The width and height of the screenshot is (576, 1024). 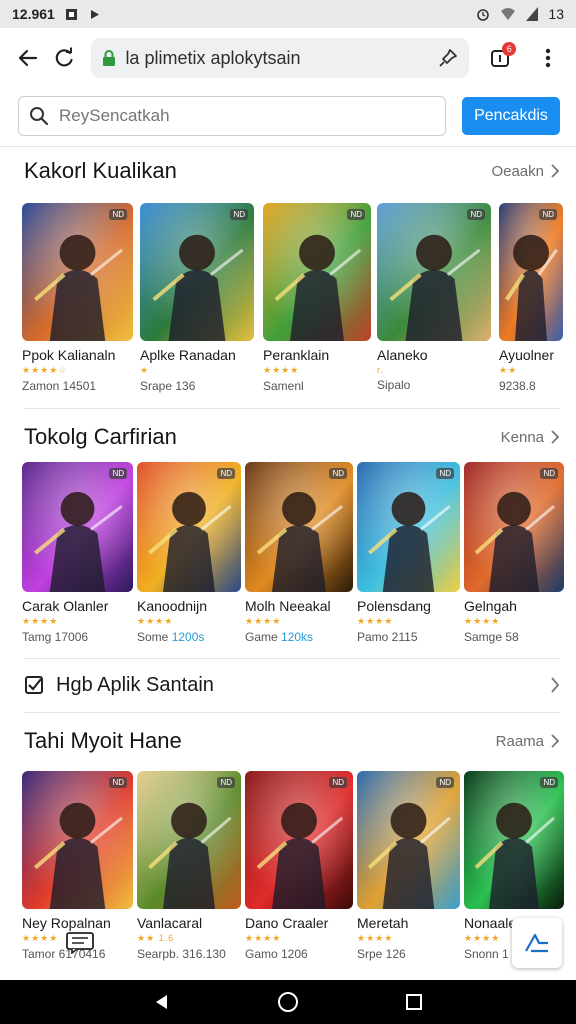 What do you see at coordinates (69, 355) in the screenshot?
I see `app-name: Ppok Kalianaln` at bounding box center [69, 355].